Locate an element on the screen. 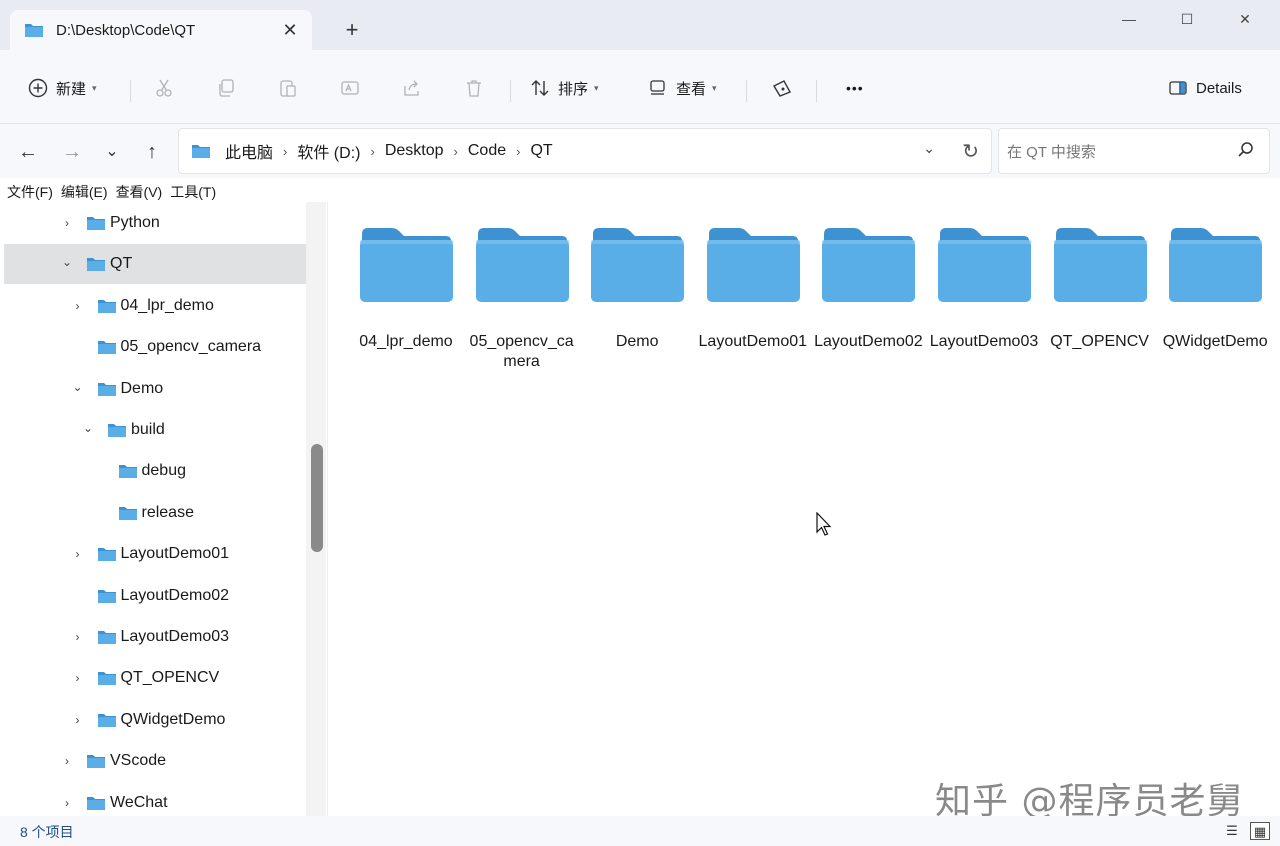 The width and height of the screenshot is (1280, 846). paste-button is located at coordinates (288, 88).